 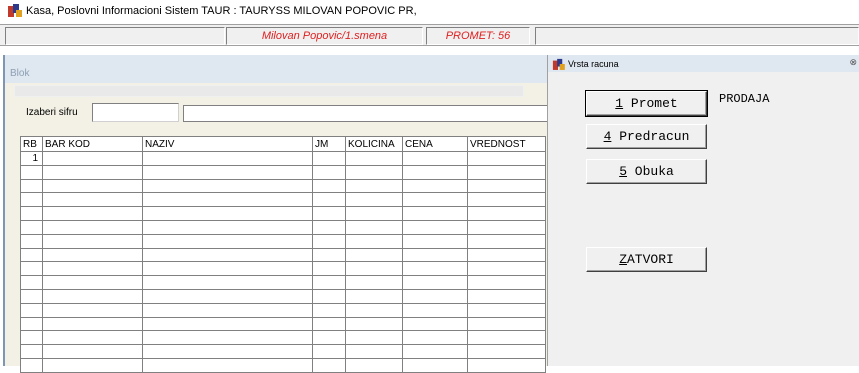 What do you see at coordinates (646, 103) in the screenshot?
I see `promet-button: 1 Promet` at bounding box center [646, 103].